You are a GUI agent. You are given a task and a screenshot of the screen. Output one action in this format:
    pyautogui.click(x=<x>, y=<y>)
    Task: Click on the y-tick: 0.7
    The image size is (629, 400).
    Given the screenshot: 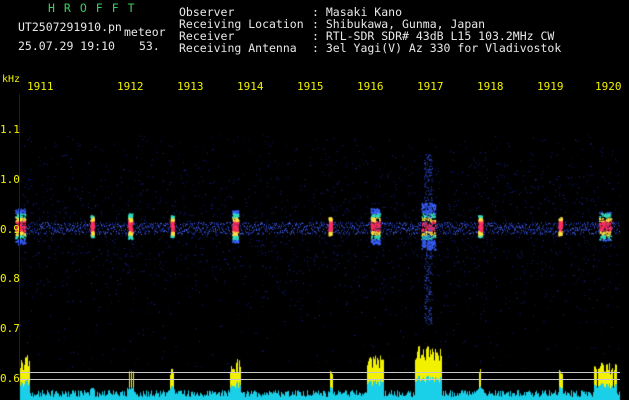 What is the action you would take?
    pyautogui.click(x=10, y=328)
    